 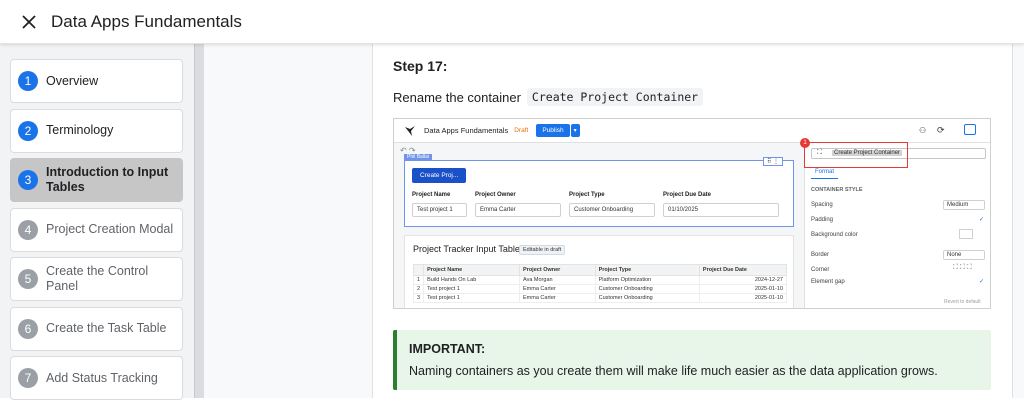 I want to click on chevron-down-icon: ▾, so click(x=575, y=130).